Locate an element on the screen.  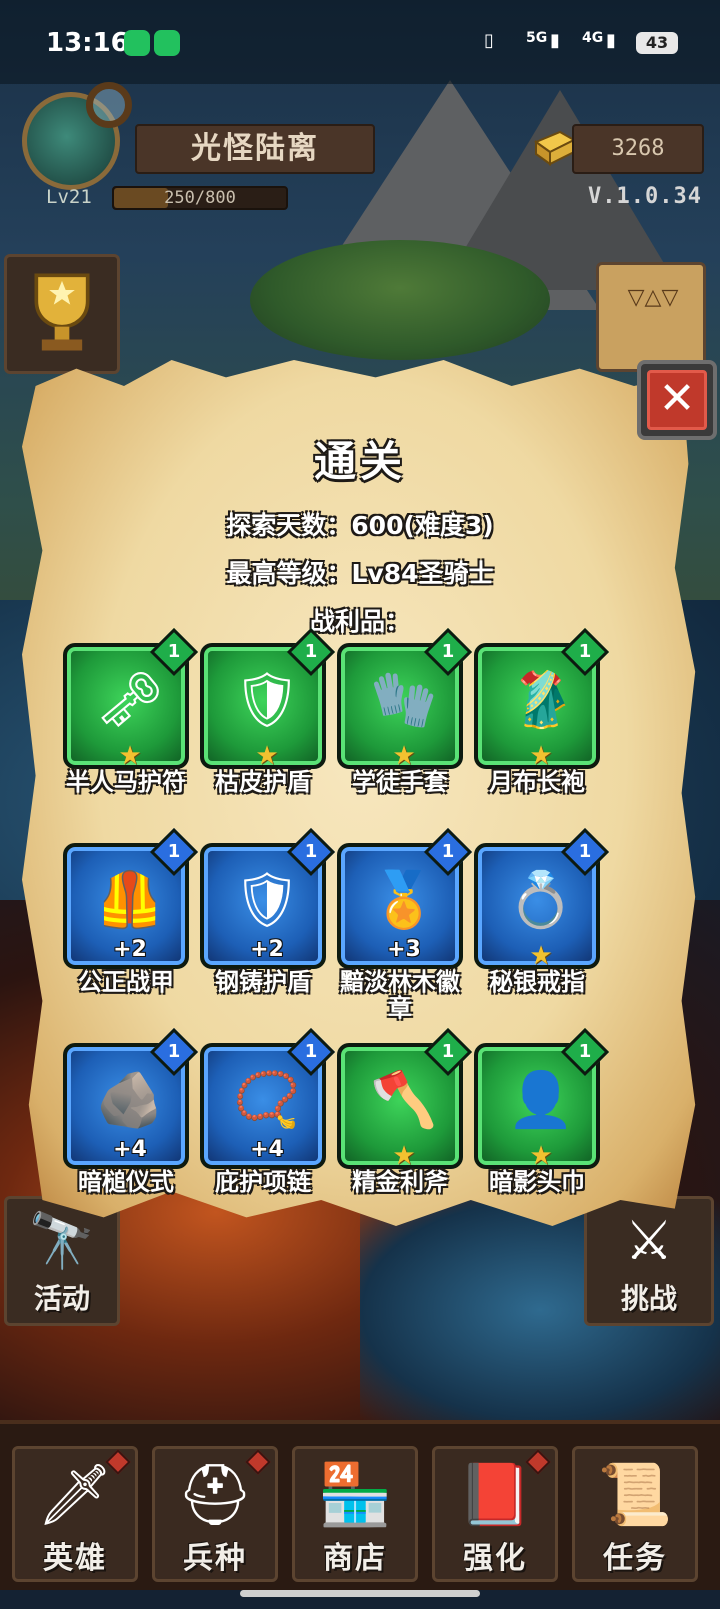
gold-bar-icon is located at coordinates (554, 148).